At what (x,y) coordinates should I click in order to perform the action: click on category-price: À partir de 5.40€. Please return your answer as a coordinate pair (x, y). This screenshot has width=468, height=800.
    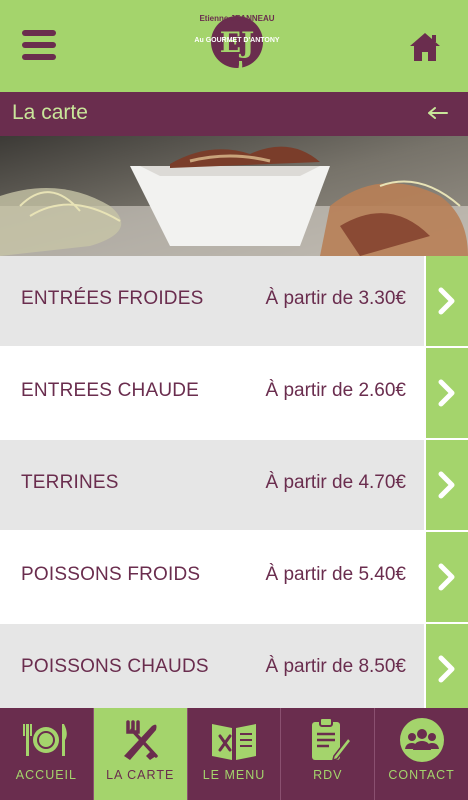
    Looking at the image, I should click on (335, 574).